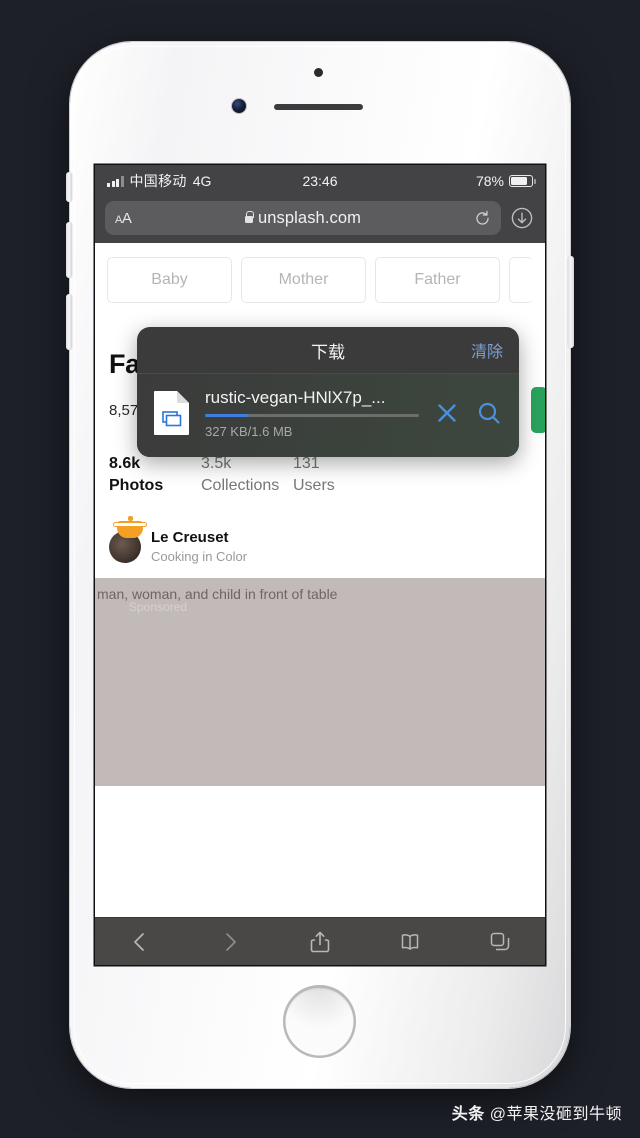  I want to click on download-item-info: rustic-vegan-HNlX7p_... 327 KB/1.6 MB, so click(312, 413).